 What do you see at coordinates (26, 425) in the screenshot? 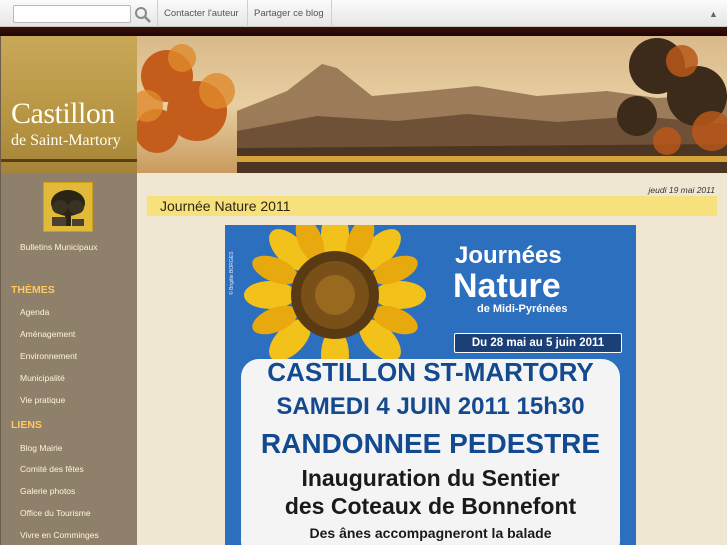
I see `liens-heading: LIENS` at bounding box center [26, 425].